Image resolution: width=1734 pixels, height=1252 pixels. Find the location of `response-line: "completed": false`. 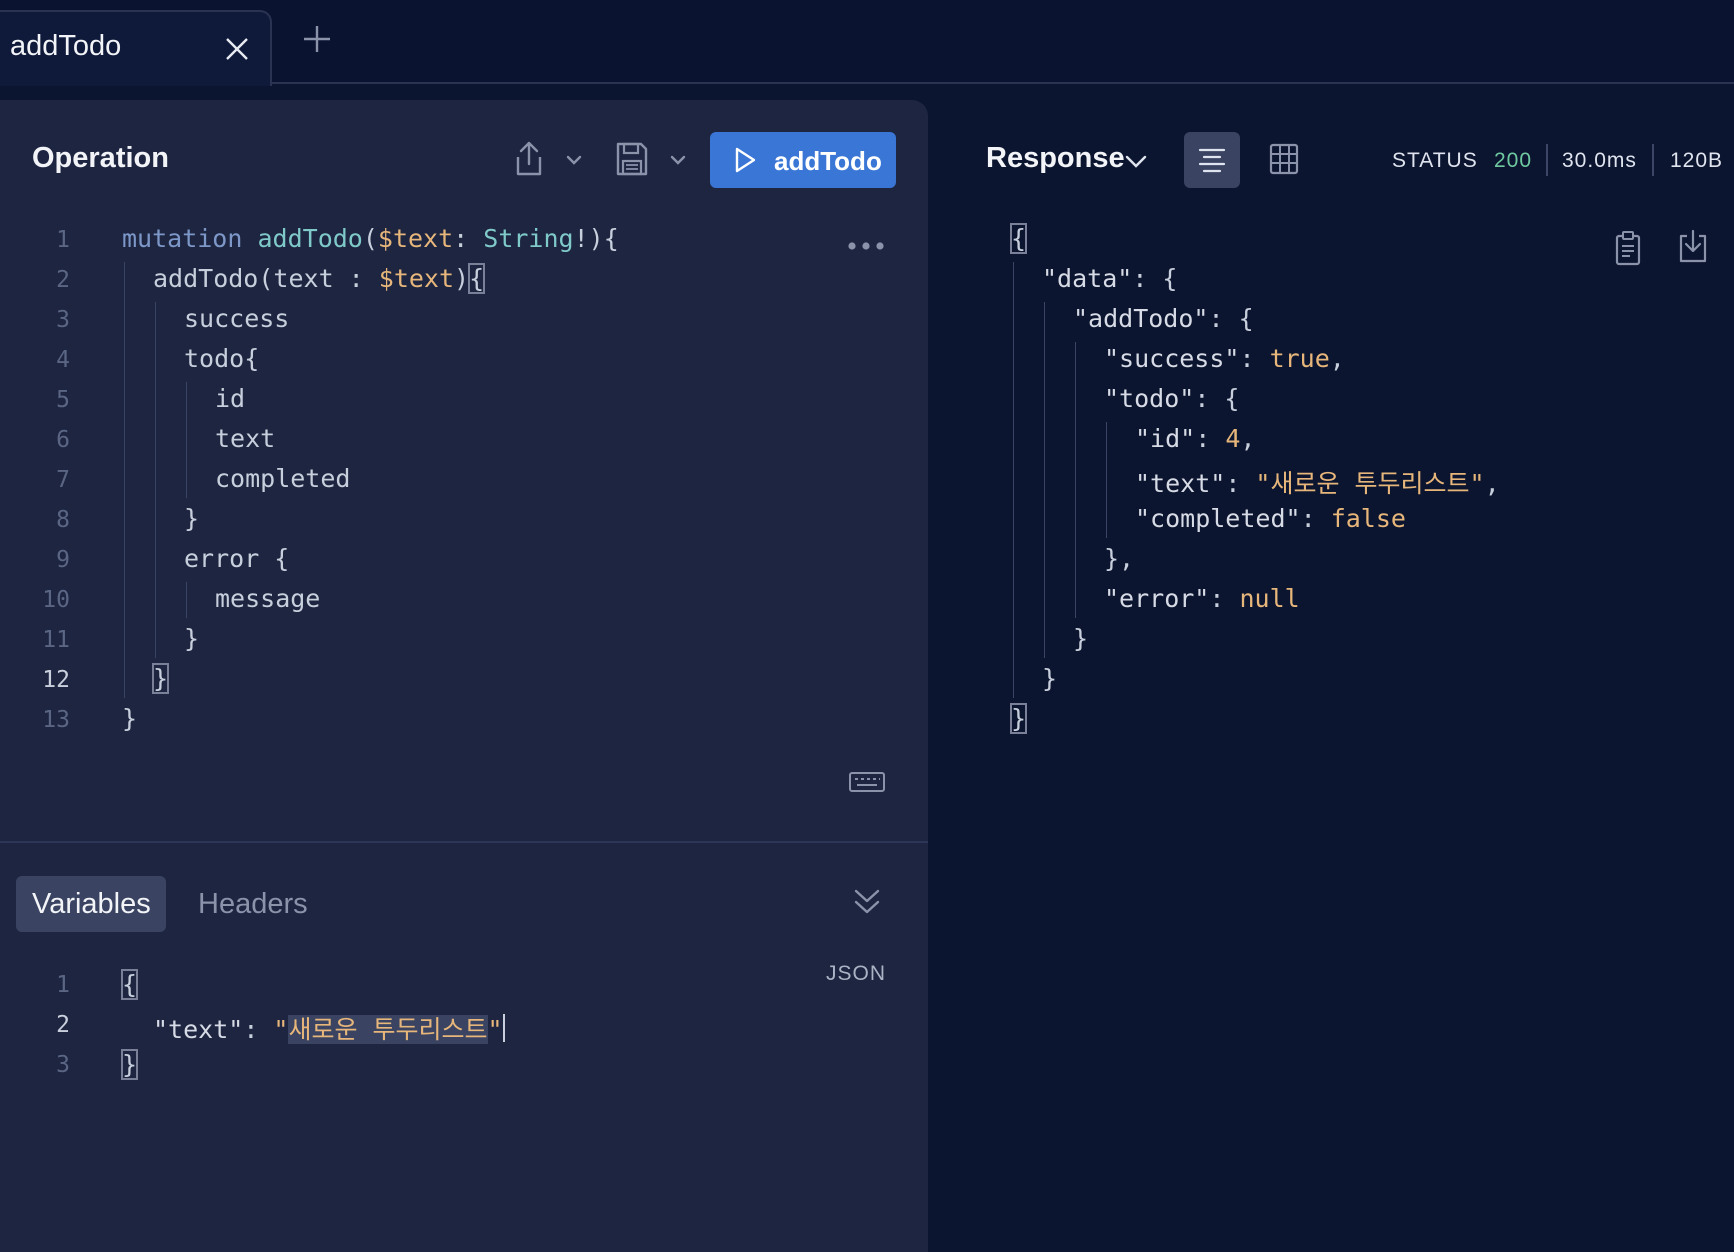

response-line: "completed": false is located at coordinates (1270, 518).